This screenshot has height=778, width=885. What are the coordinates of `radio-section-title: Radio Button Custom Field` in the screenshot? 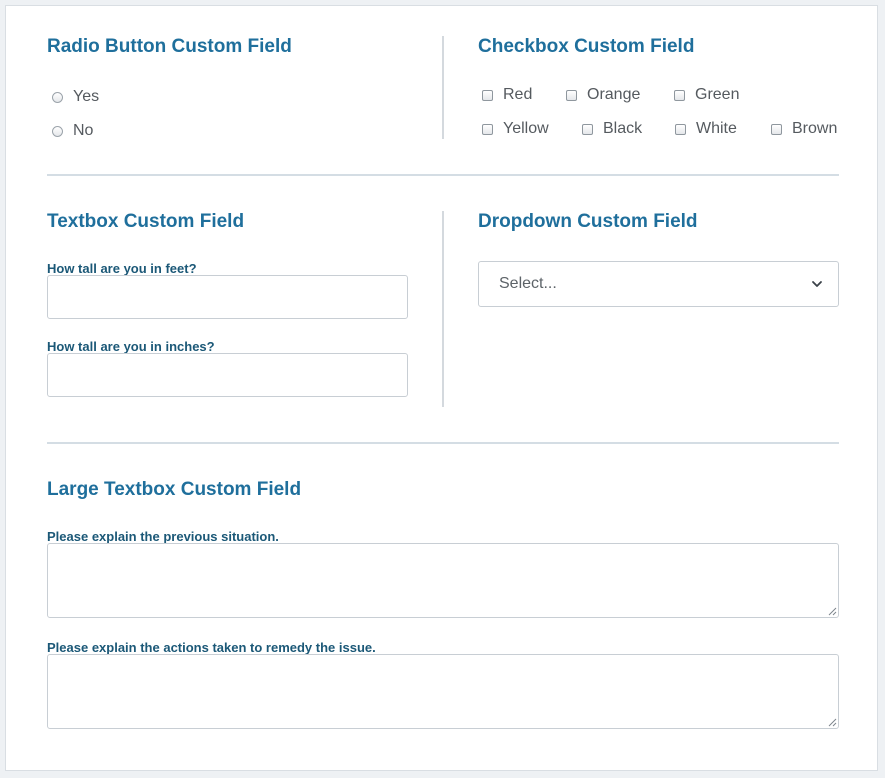 It's located at (169, 46).